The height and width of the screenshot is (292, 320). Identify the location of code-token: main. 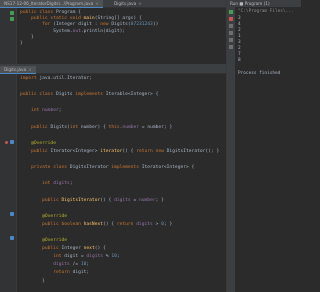
(89, 19).